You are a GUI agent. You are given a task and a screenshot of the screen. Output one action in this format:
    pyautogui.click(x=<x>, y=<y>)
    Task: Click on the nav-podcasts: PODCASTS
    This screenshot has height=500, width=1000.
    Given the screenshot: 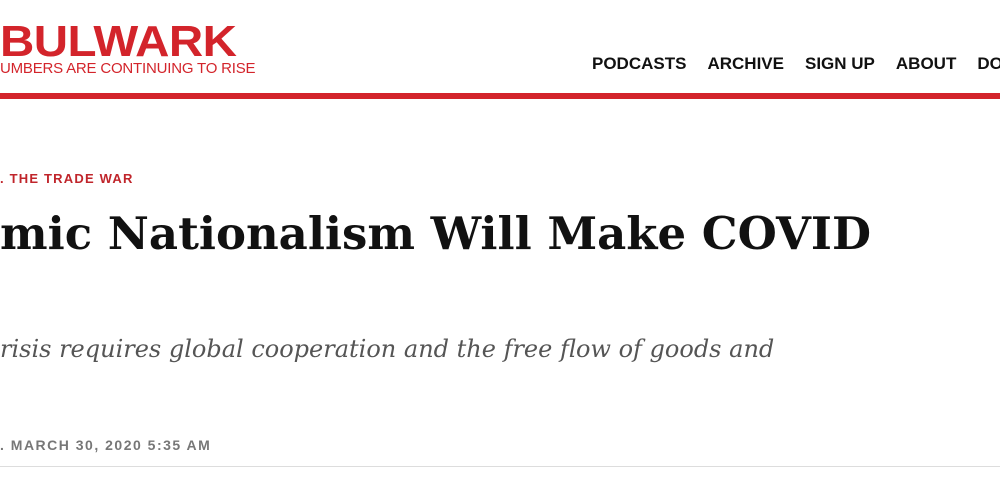 What is the action you would take?
    pyautogui.click(x=639, y=64)
    